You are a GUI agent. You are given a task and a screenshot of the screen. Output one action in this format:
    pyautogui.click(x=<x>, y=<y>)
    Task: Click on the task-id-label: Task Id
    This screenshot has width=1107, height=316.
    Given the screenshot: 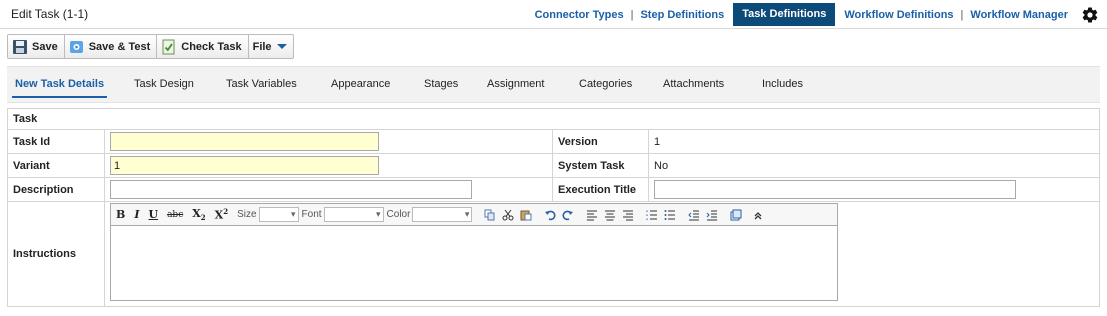 What is the action you would take?
    pyautogui.click(x=32, y=142)
    